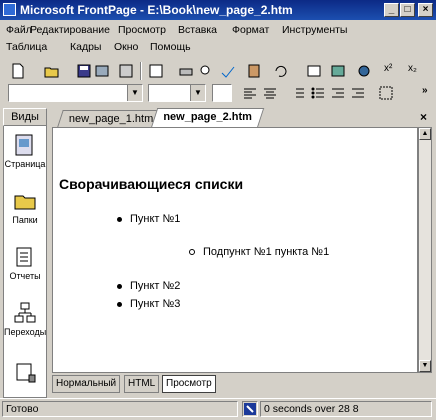 The height and width of the screenshot is (420, 436). What do you see at coordinates (314, 71) in the screenshot?
I see `insert-table-icon` at bounding box center [314, 71].